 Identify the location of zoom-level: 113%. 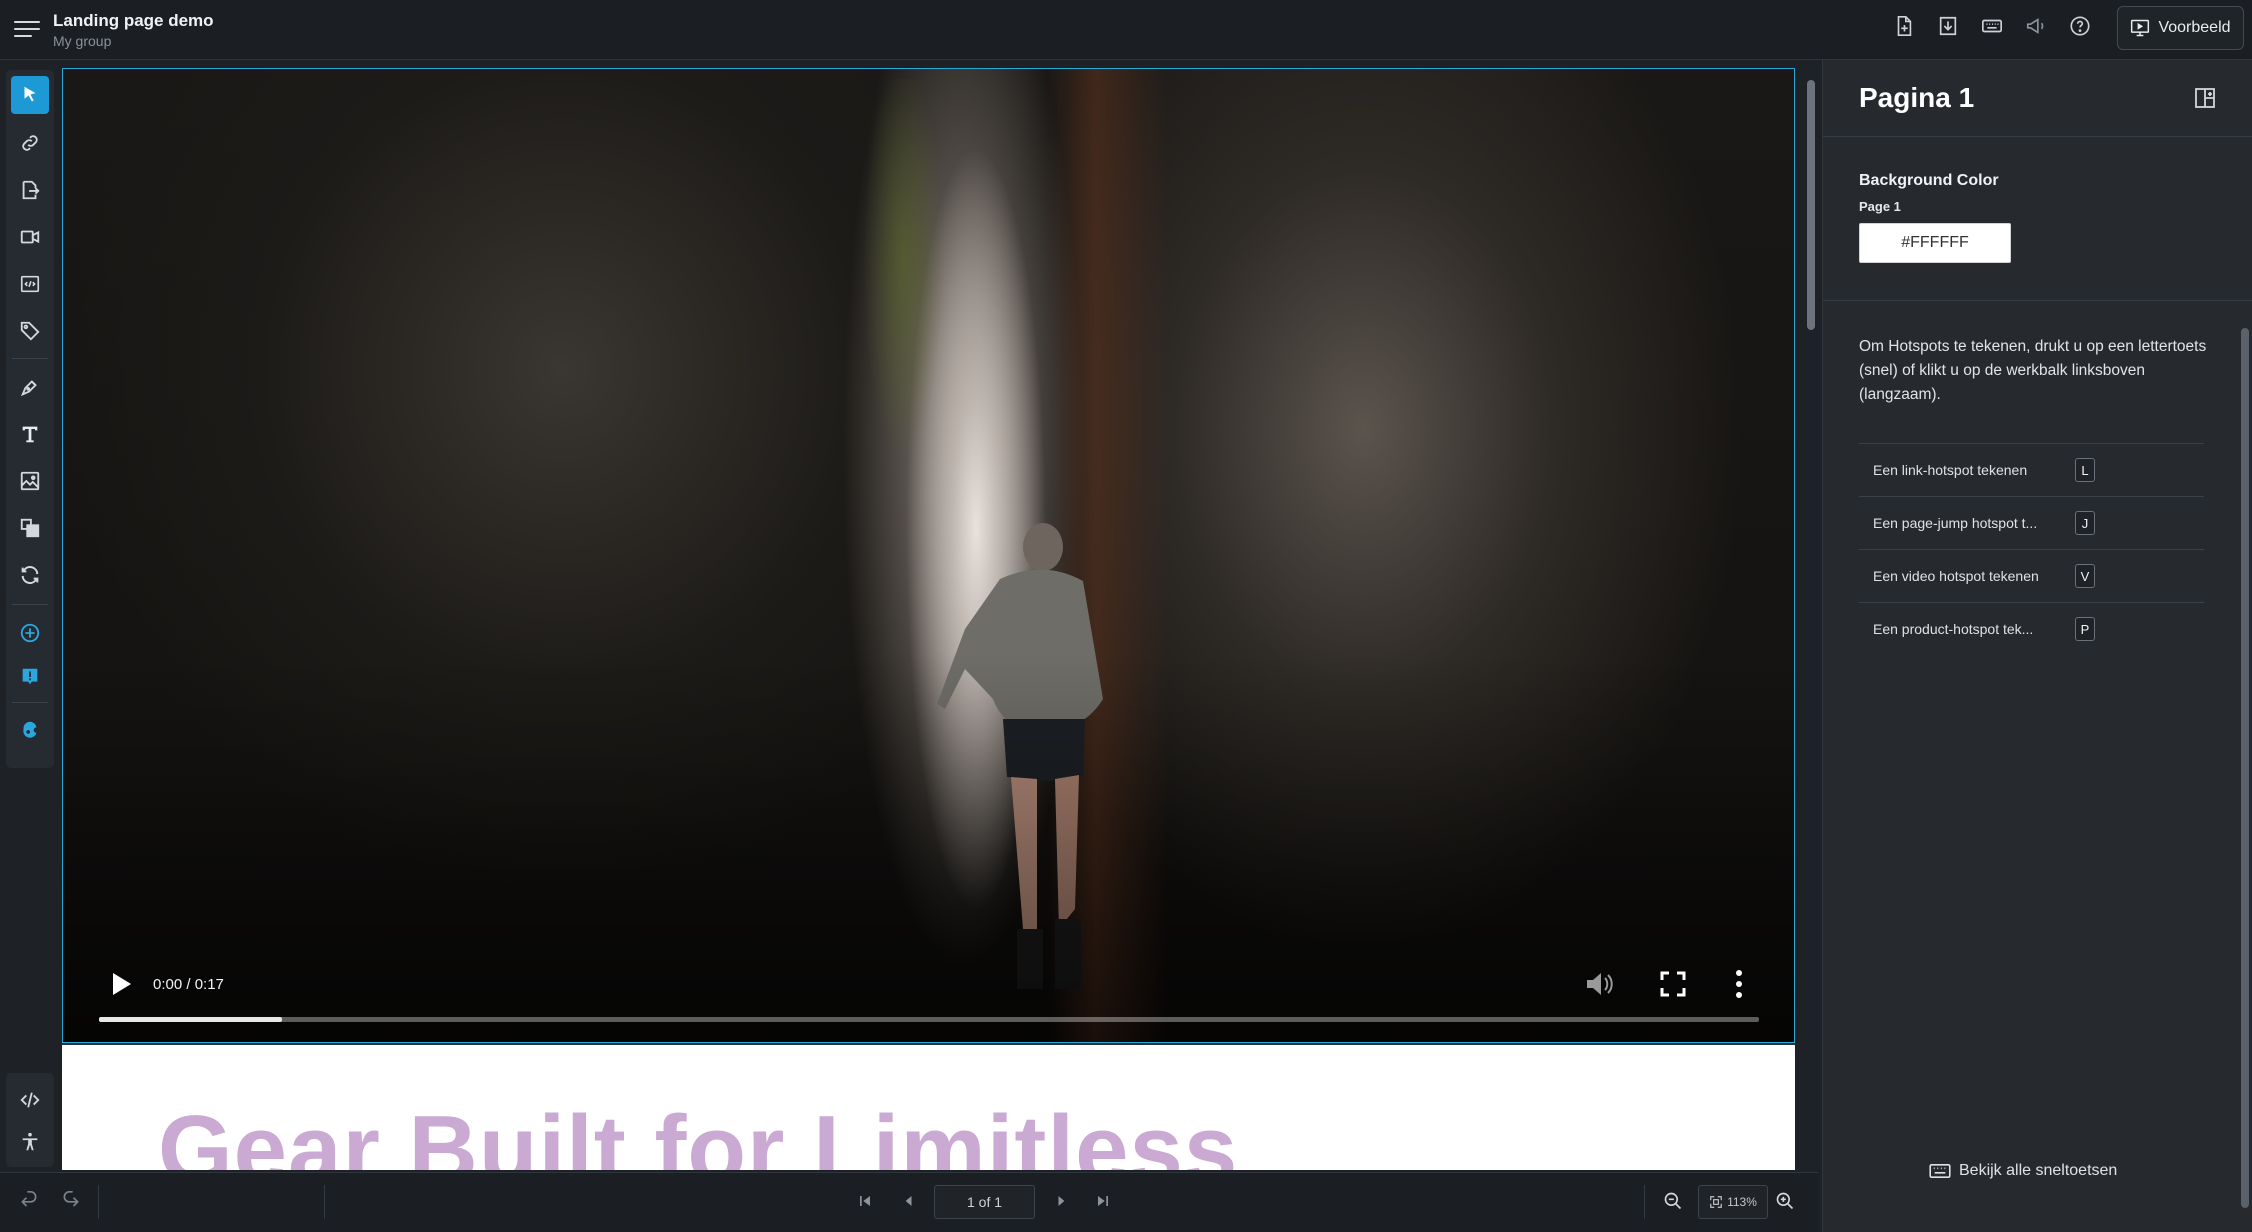
(1733, 1202).